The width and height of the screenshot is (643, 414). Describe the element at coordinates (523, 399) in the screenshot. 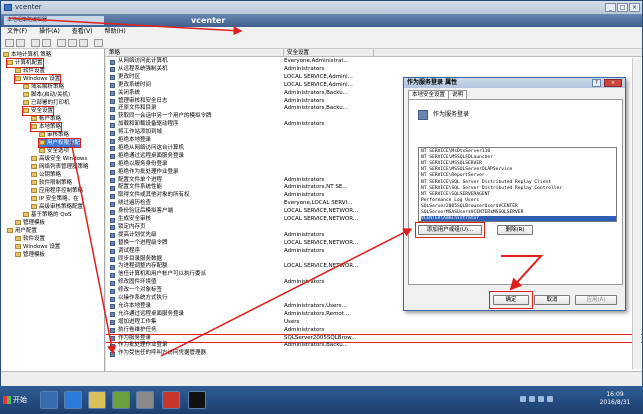

I see `network-icon` at that location.